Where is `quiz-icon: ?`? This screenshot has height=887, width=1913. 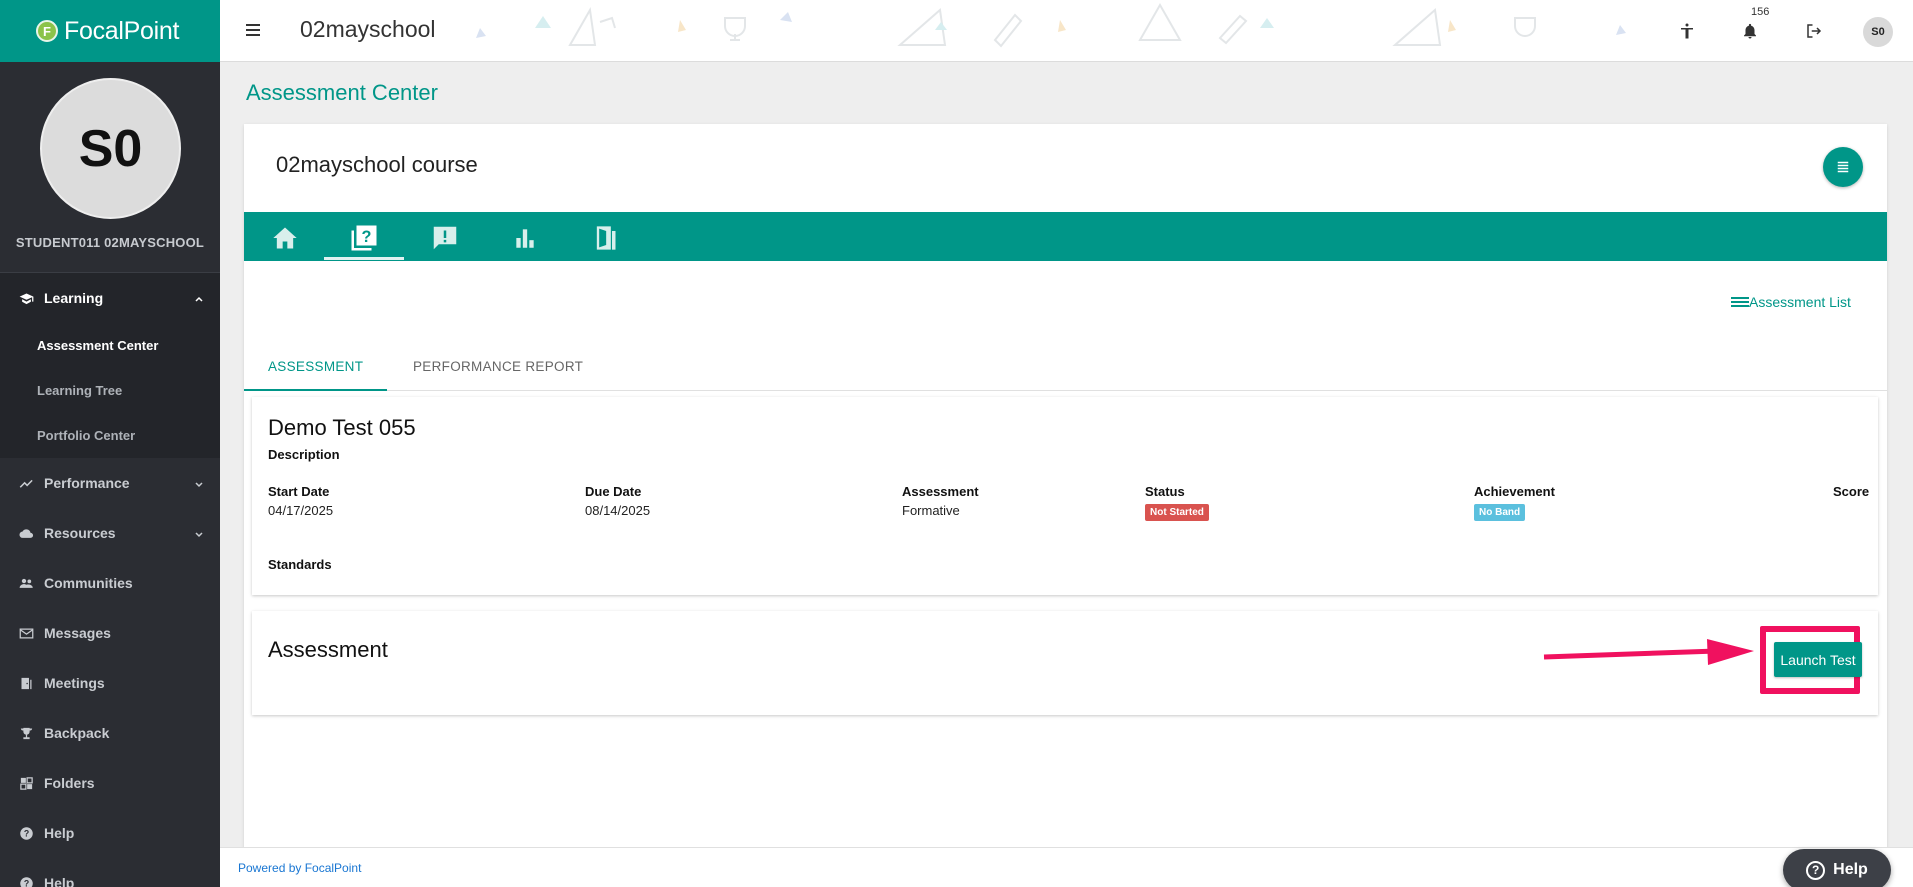 quiz-icon: ? is located at coordinates (364, 238).